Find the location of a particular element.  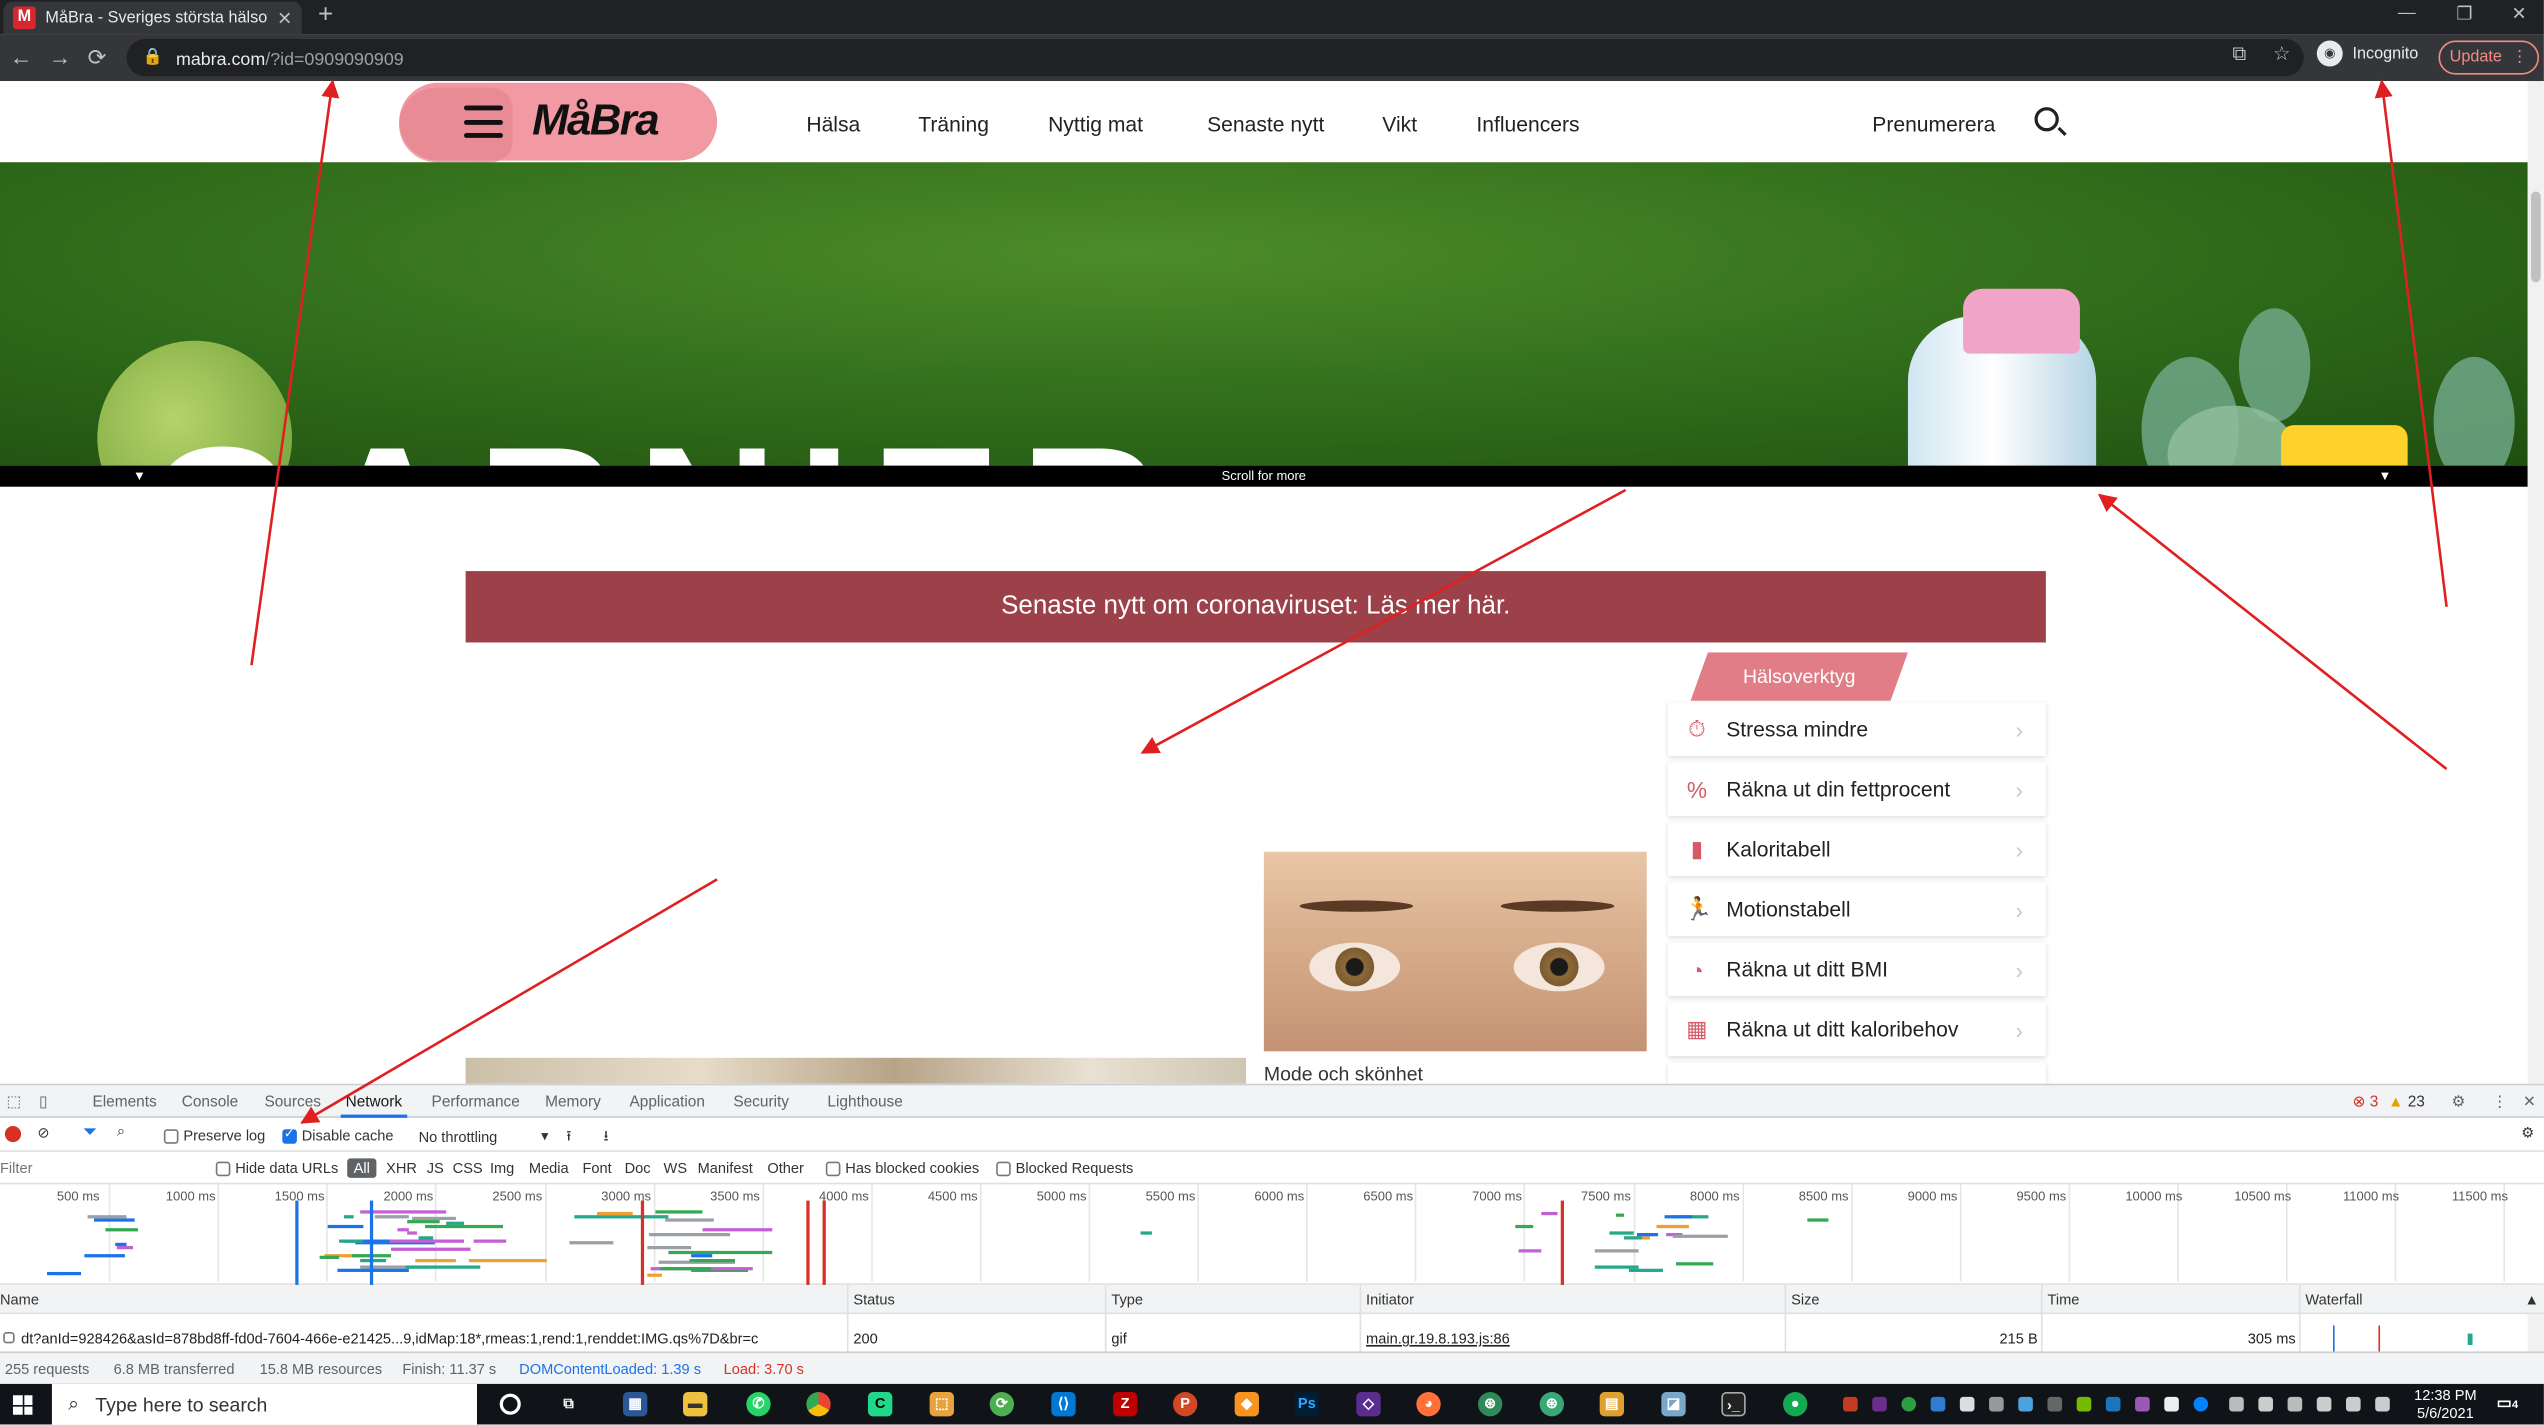

article-image-eyes is located at coordinates (1455, 951).